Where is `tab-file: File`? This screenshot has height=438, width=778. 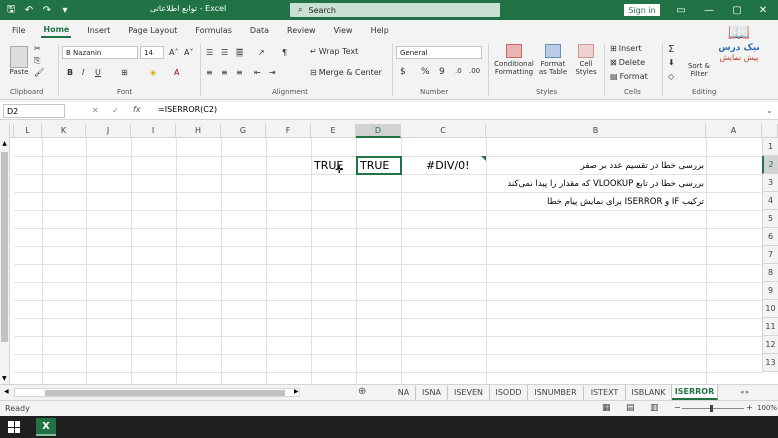 tab-file: File is located at coordinates (18, 30).